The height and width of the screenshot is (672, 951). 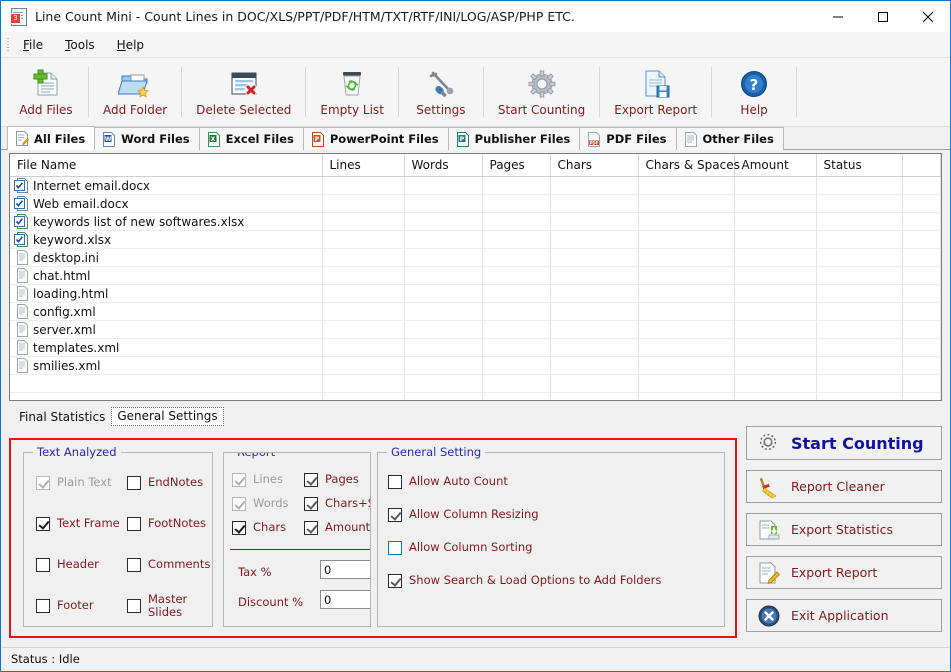 I want to click on comments-label: Comments, so click(x=179, y=564).